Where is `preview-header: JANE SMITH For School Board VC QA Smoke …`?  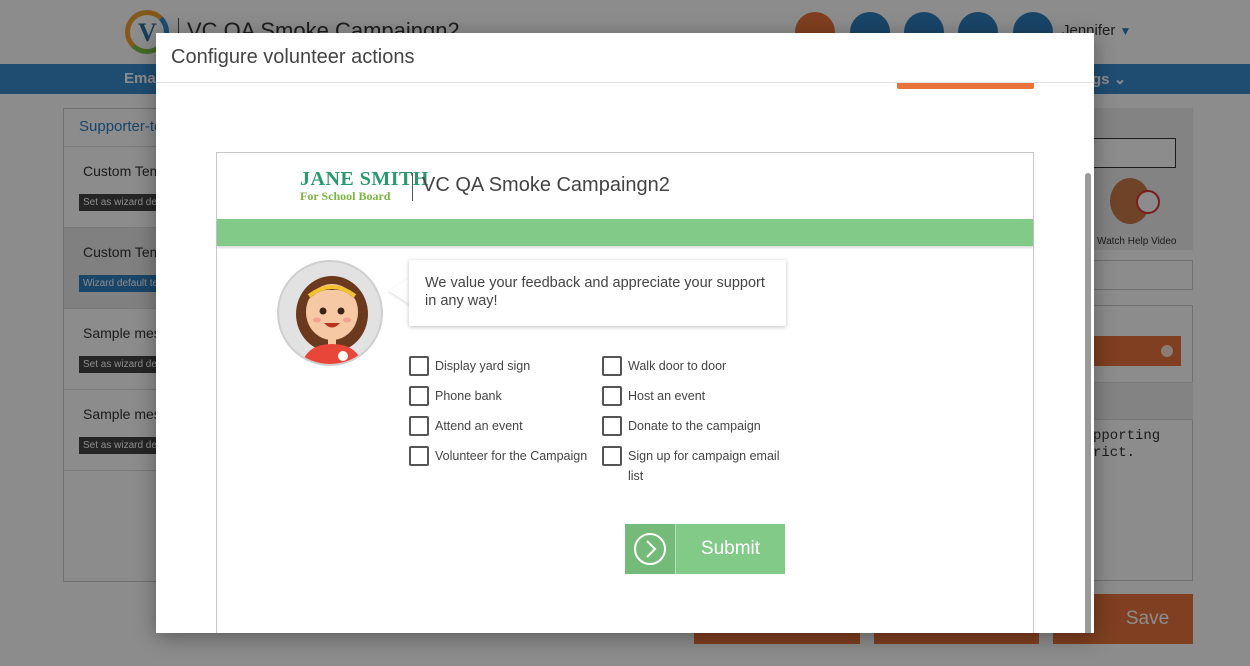
preview-header: JANE SMITH For School Board VC QA Smoke … is located at coordinates (625, 186).